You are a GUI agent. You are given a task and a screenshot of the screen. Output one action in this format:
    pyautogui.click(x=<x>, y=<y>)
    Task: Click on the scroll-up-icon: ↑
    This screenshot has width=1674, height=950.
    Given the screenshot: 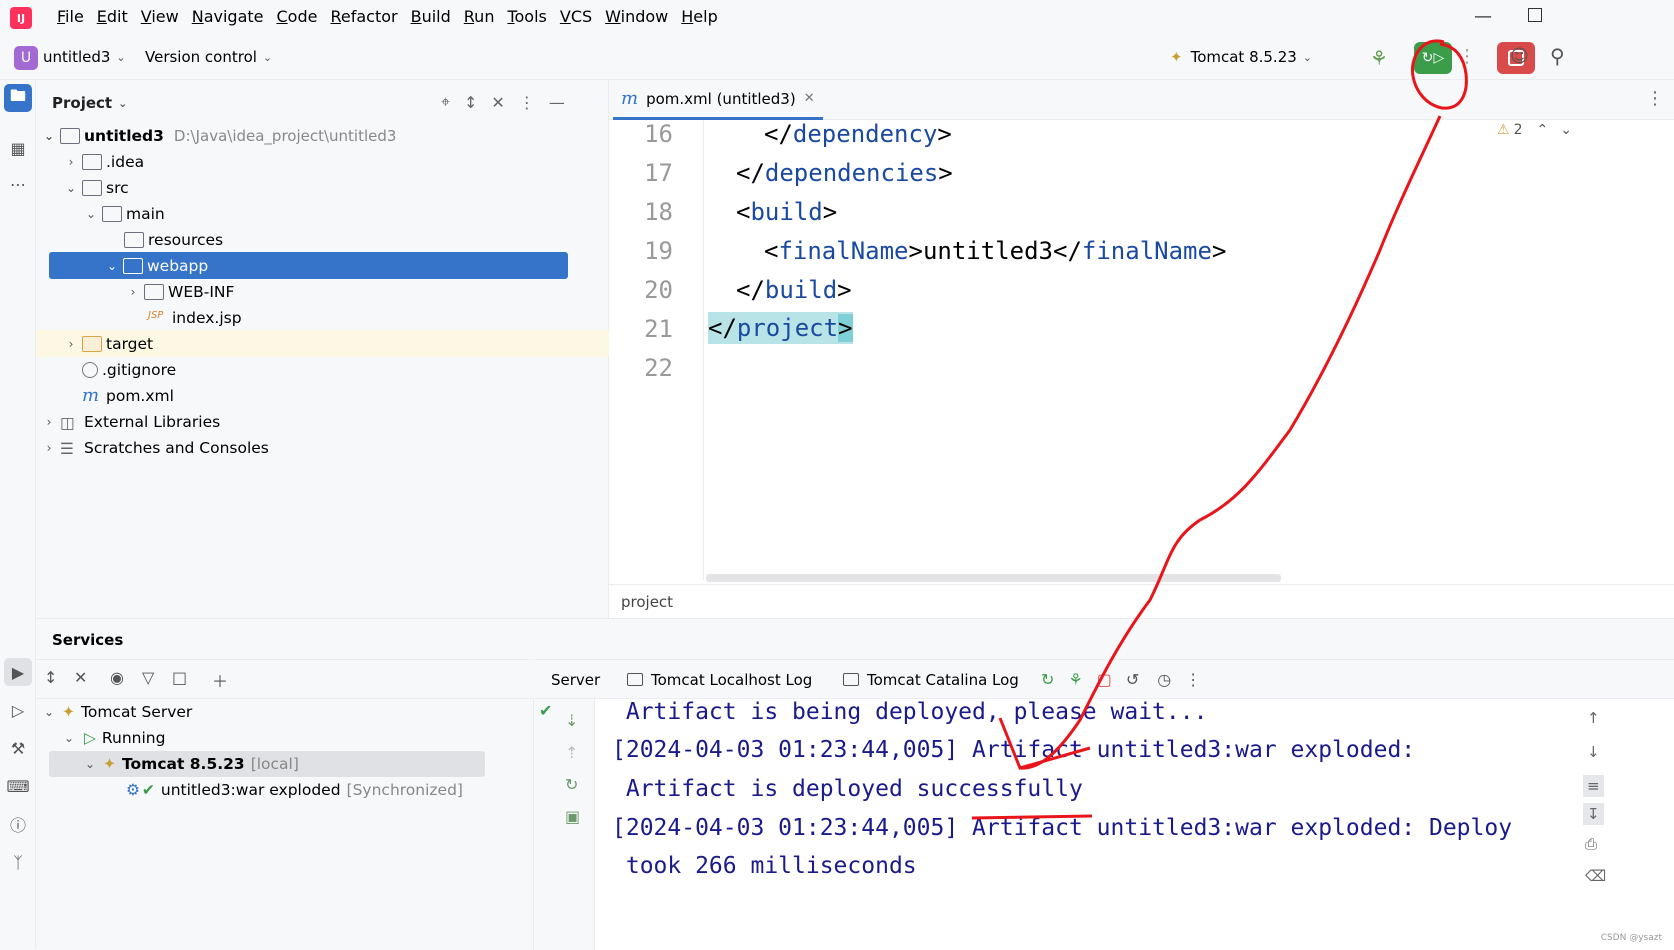 What is the action you would take?
    pyautogui.click(x=1593, y=718)
    